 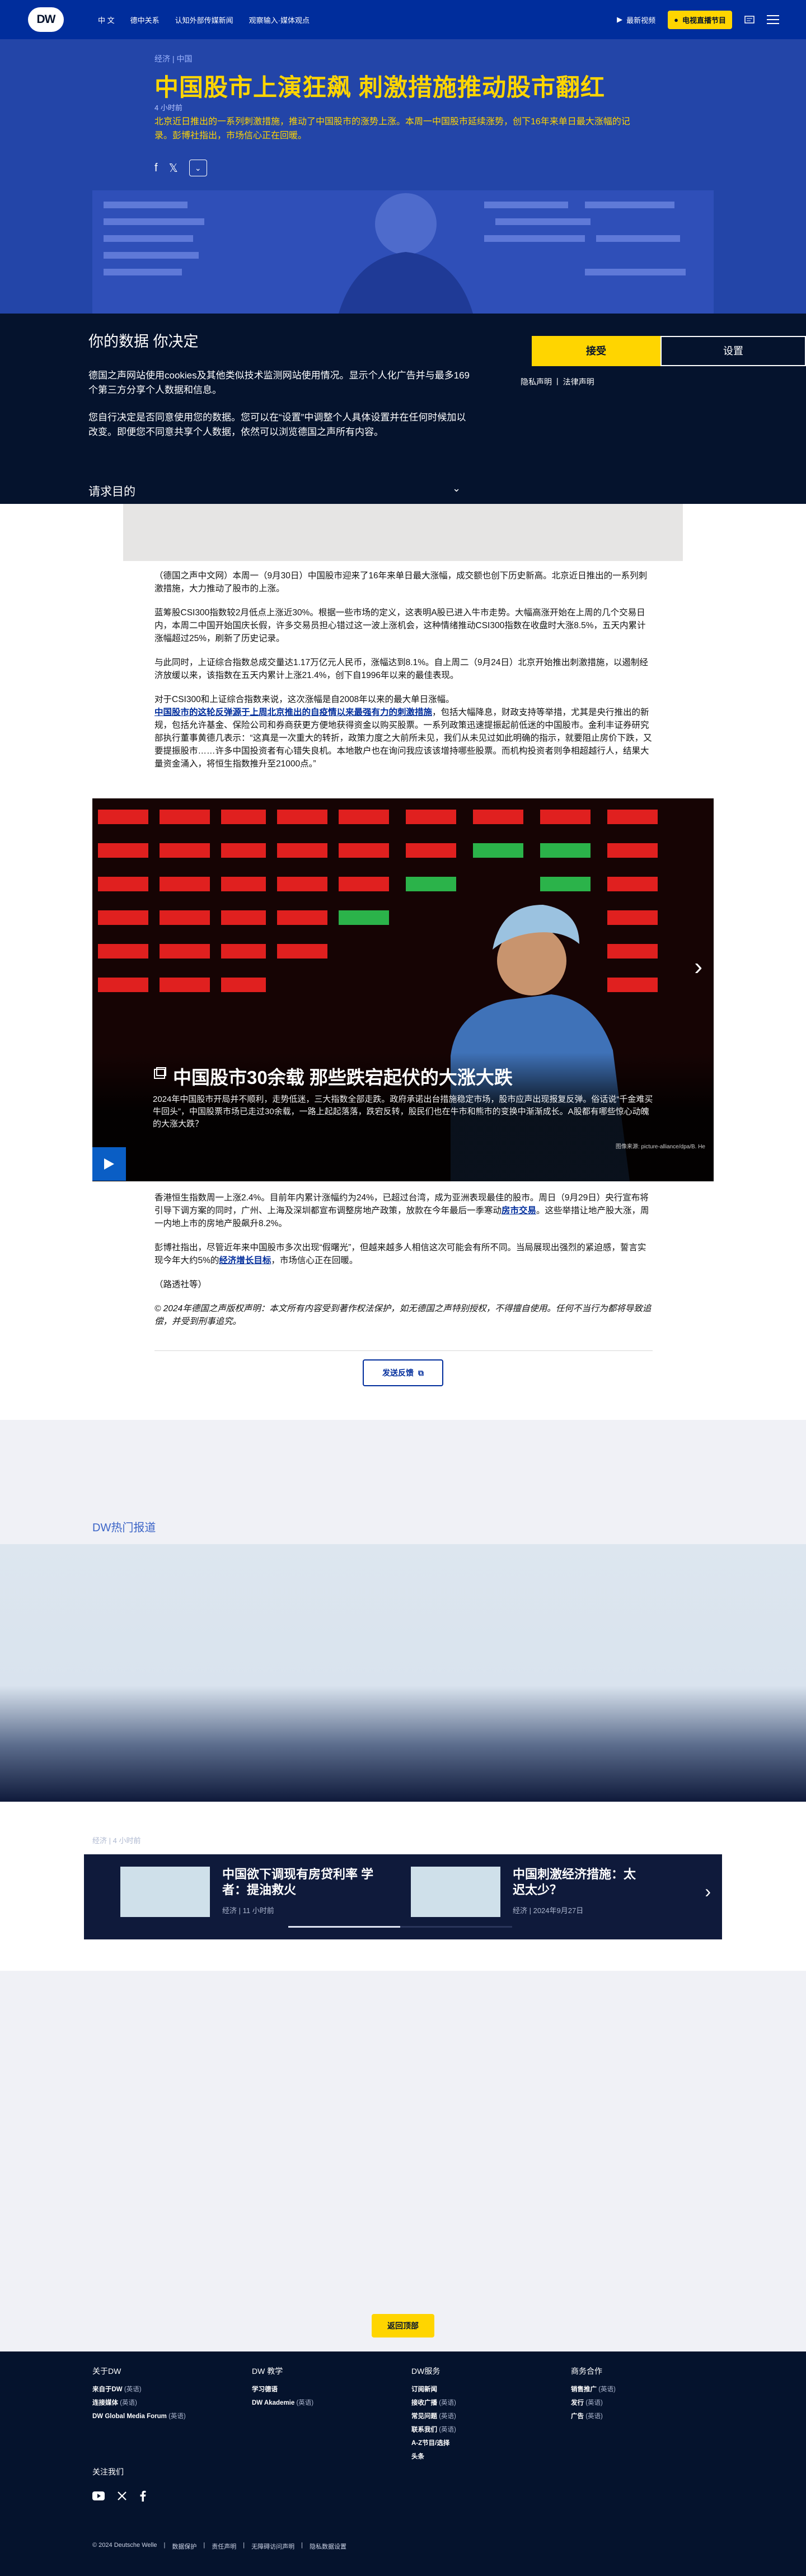 What do you see at coordinates (704, 21) in the screenshot?
I see `live-tv-label: 电视直播节目` at bounding box center [704, 21].